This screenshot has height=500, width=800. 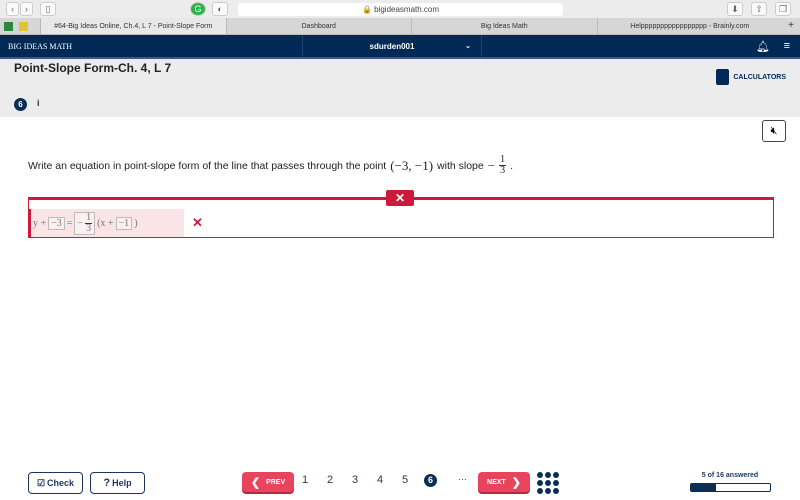 I want to click on tab-label: Big Ideas Math, so click(x=504, y=26).